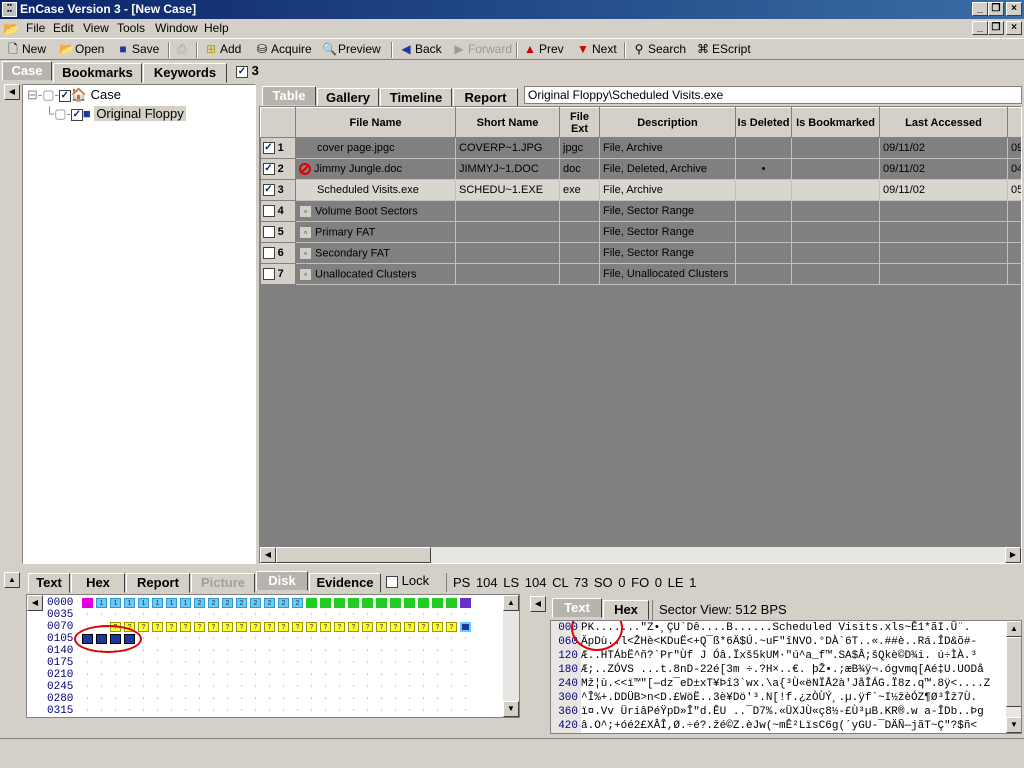 Image resolution: width=1024 pixels, height=768 pixels. I want to click on scroll-left-button: ◀, so click(268, 555).